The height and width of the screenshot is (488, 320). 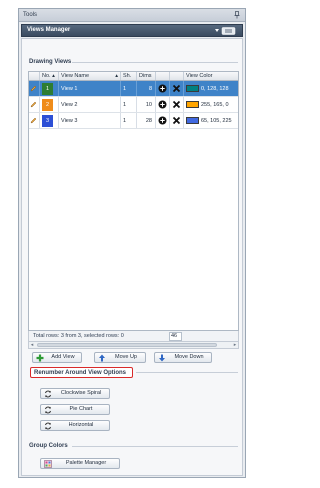 I want to click on dims-cell: 8, so click(x=146, y=88).